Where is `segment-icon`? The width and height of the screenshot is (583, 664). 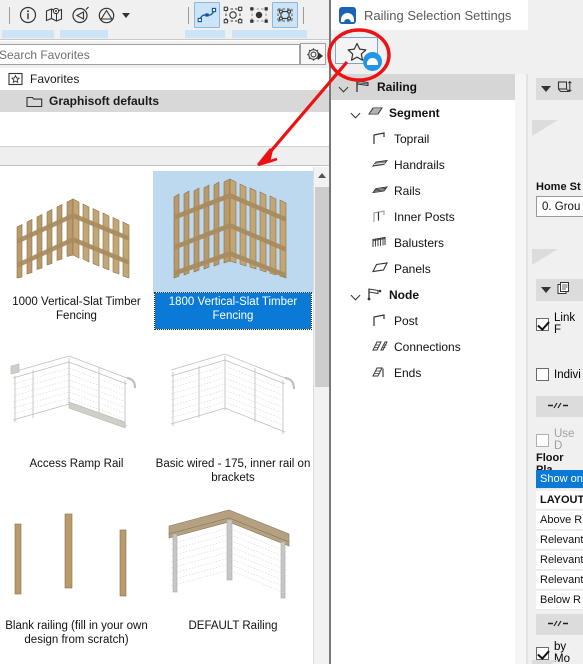 segment-icon is located at coordinates (375, 113).